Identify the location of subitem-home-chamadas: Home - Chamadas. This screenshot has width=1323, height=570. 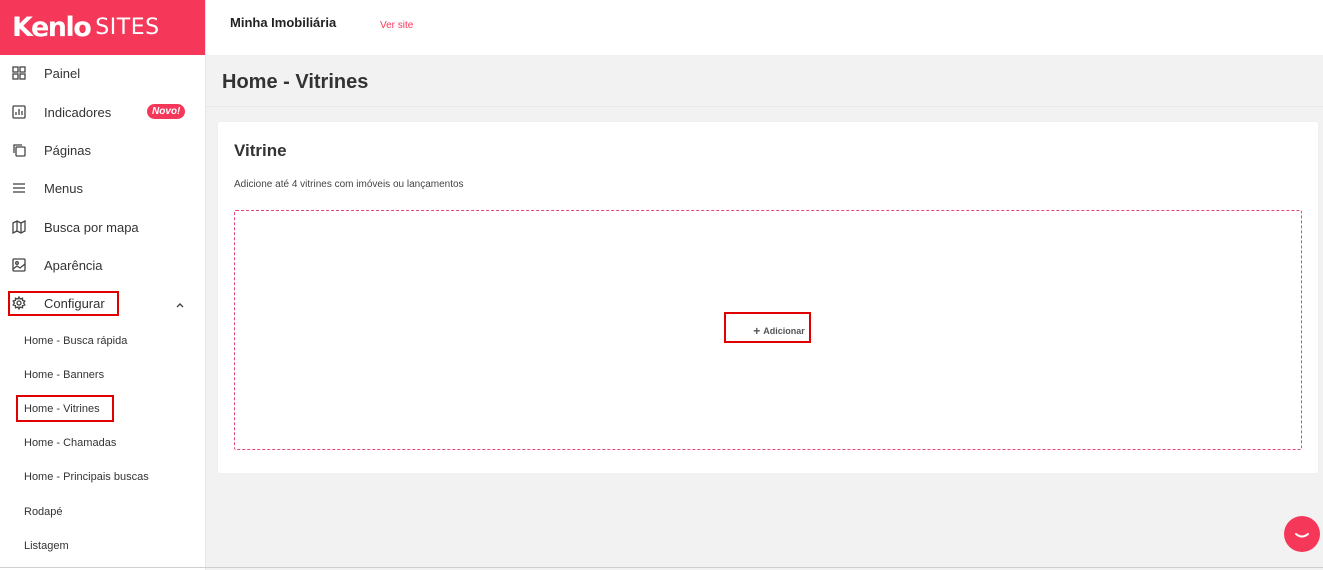
(70, 443).